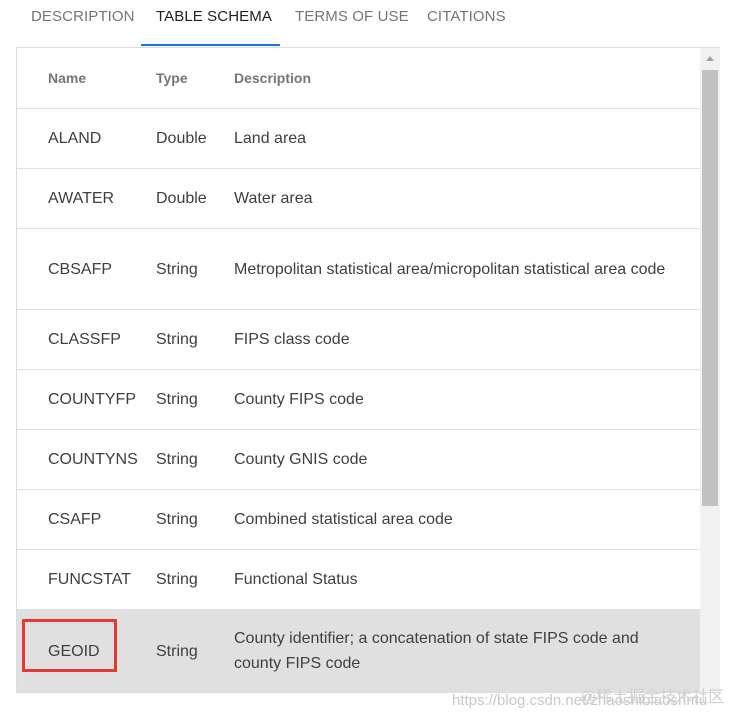 This screenshot has width=738, height=722. I want to click on field-name: COUNTYNS, so click(93, 459).